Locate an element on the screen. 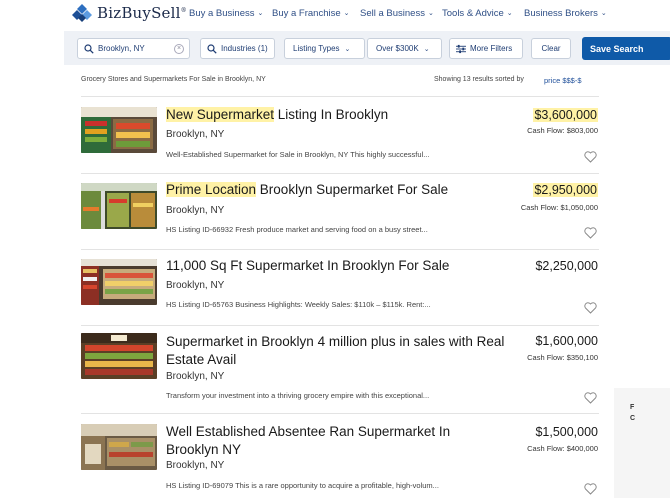  title-highlight: New Supermarket is located at coordinates (220, 114).